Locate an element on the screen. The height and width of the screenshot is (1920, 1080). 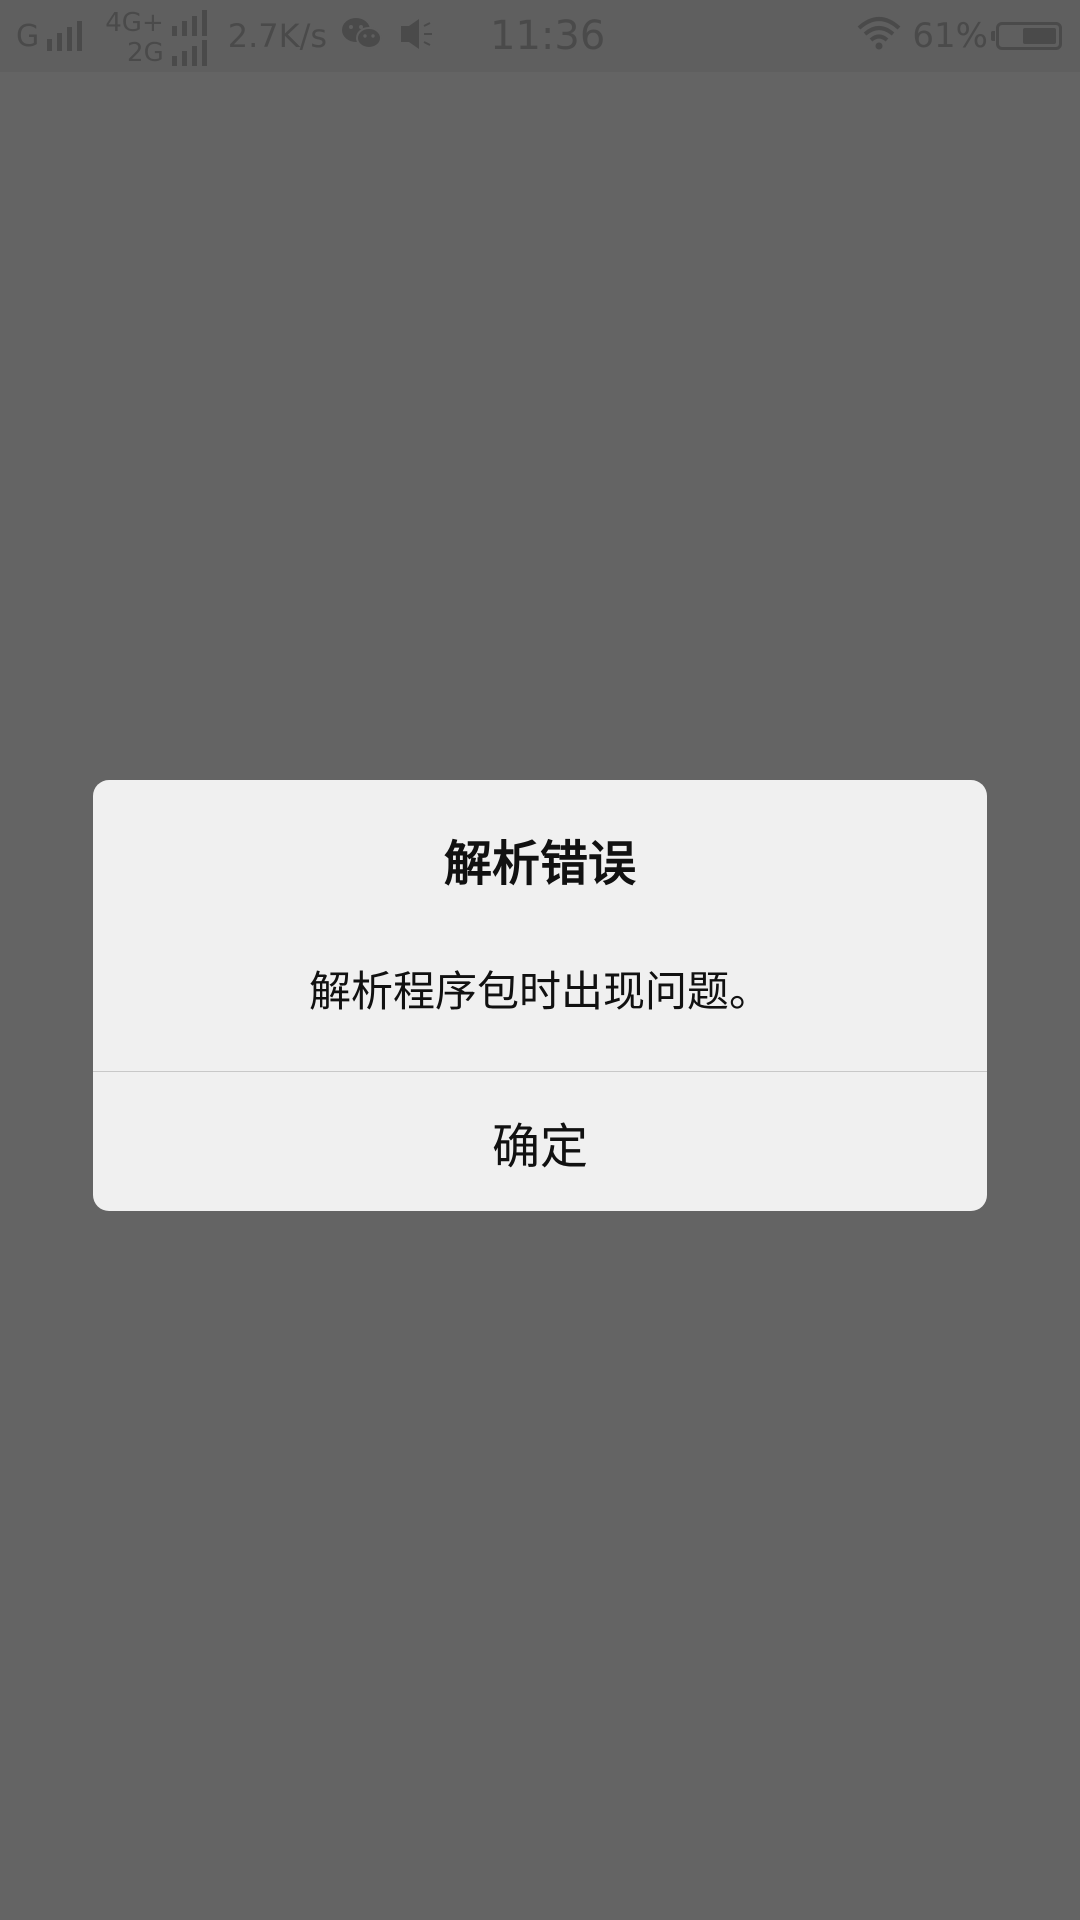
battery-icon is located at coordinates (1026, 36).